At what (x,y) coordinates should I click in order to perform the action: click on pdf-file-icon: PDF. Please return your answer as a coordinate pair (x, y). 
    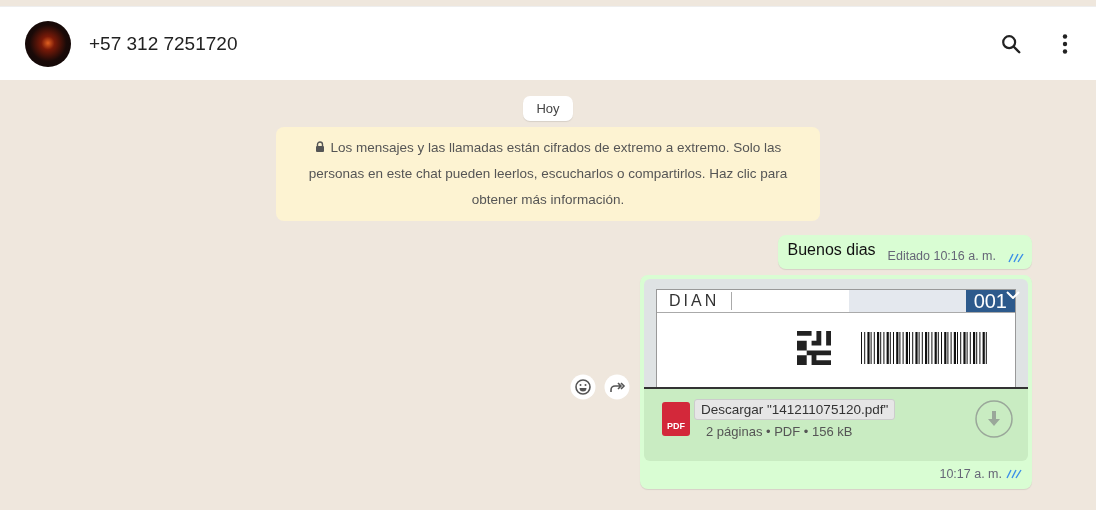
    Looking at the image, I should click on (676, 419).